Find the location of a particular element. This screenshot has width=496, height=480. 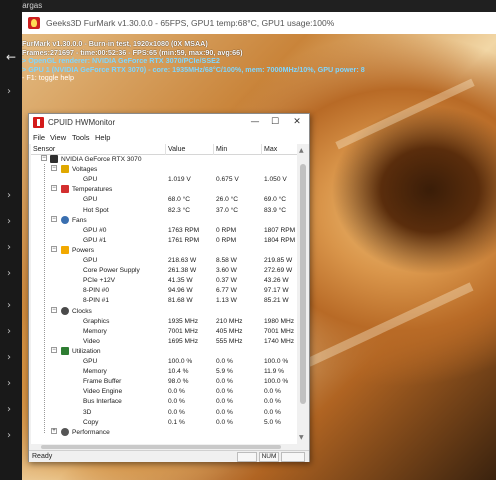

sensor-row: 3D 0.0 % 0.0 % 0.0 % is located at coordinates (164, 413).